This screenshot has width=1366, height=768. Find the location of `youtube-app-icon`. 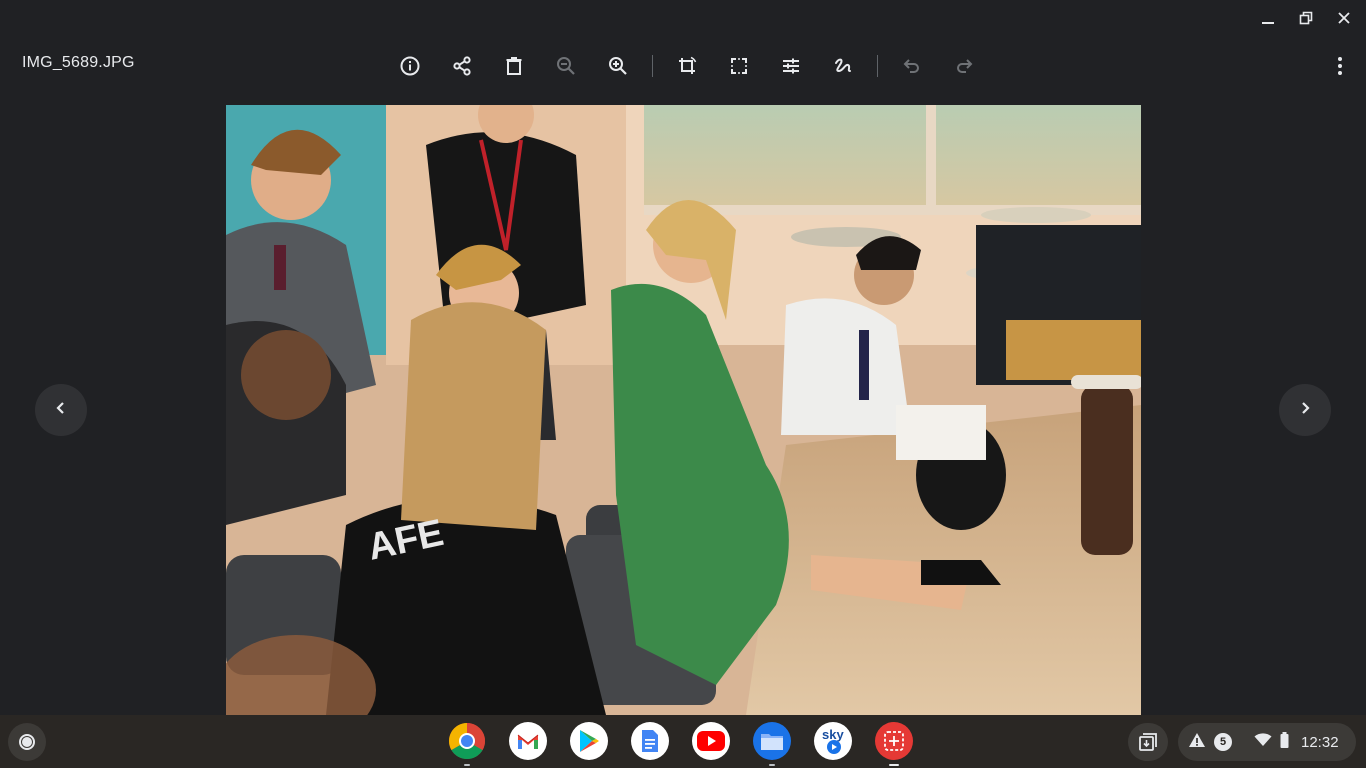

youtube-app-icon is located at coordinates (711, 741).